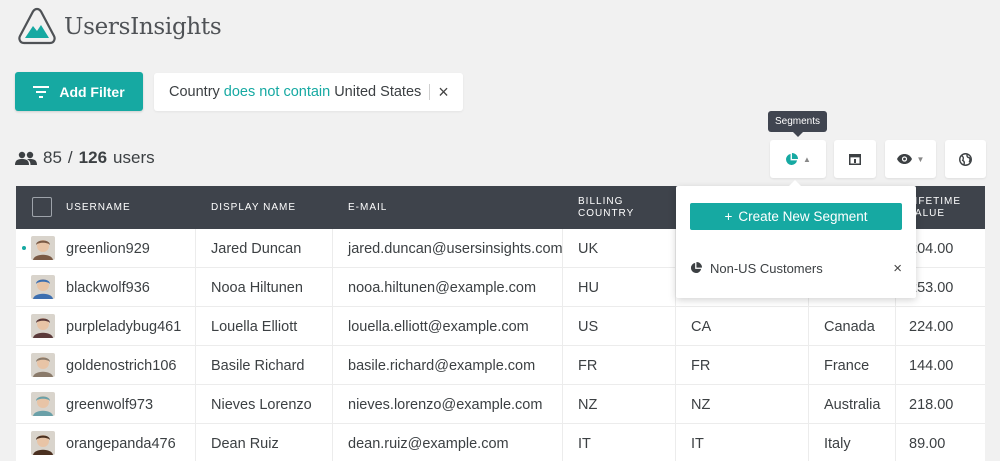 This screenshot has width=1000, height=461. Describe the element at coordinates (258, 365) in the screenshot. I see `cell-display-name: Basile Richard` at that location.